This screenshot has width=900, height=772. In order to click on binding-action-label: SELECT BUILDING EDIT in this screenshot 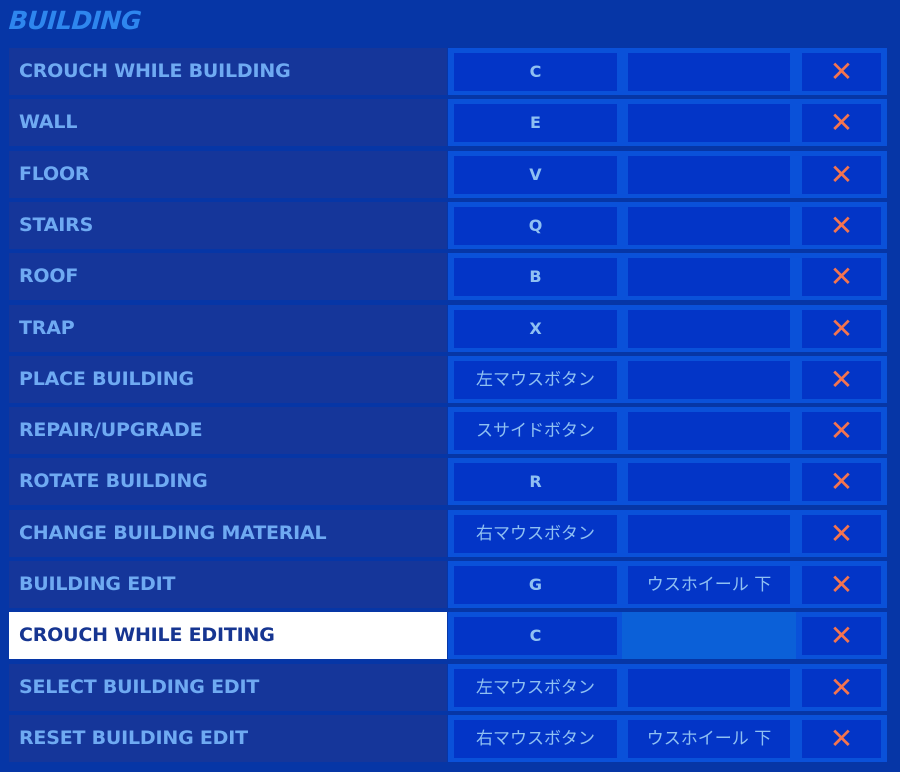, I will do `click(228, 687)`.